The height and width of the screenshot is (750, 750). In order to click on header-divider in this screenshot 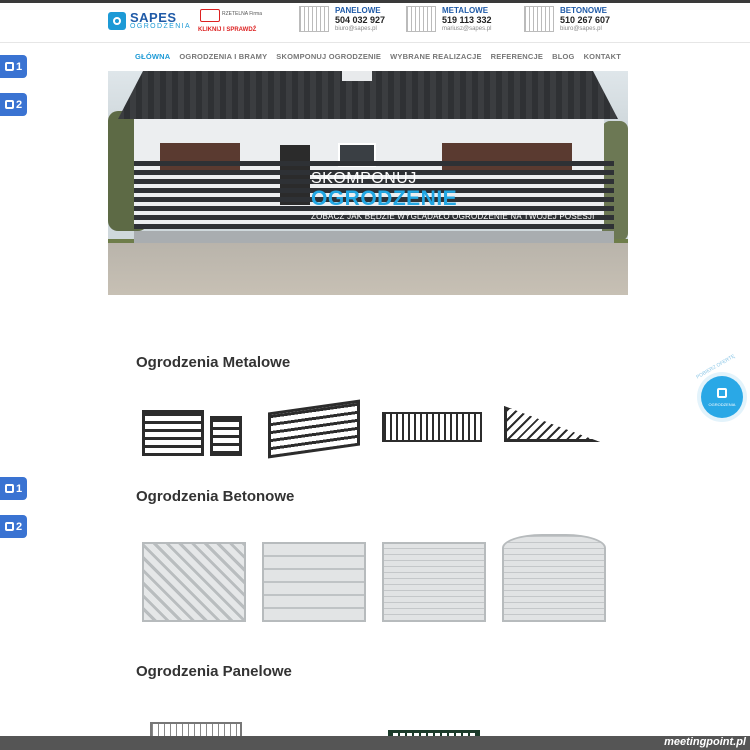, I will do `click(375, 42)`.